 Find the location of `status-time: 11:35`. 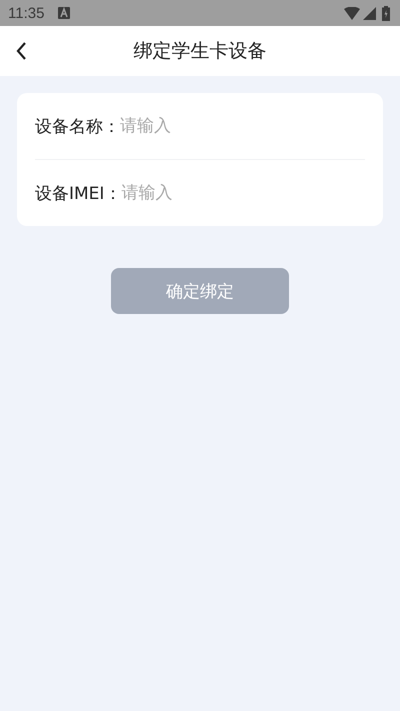

status-time: 11:35 is located at coordinates (26, 13).